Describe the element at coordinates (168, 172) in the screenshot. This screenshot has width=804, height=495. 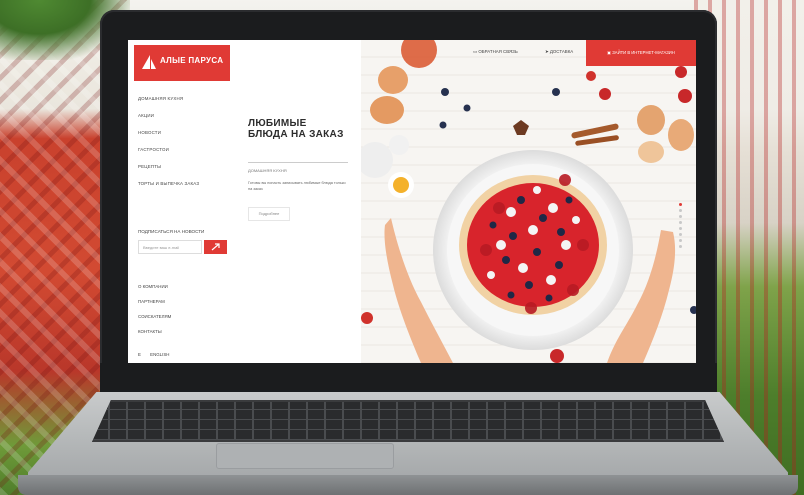
I see `nav-item-recipes: РЕЦЕПТЫ` at that location.